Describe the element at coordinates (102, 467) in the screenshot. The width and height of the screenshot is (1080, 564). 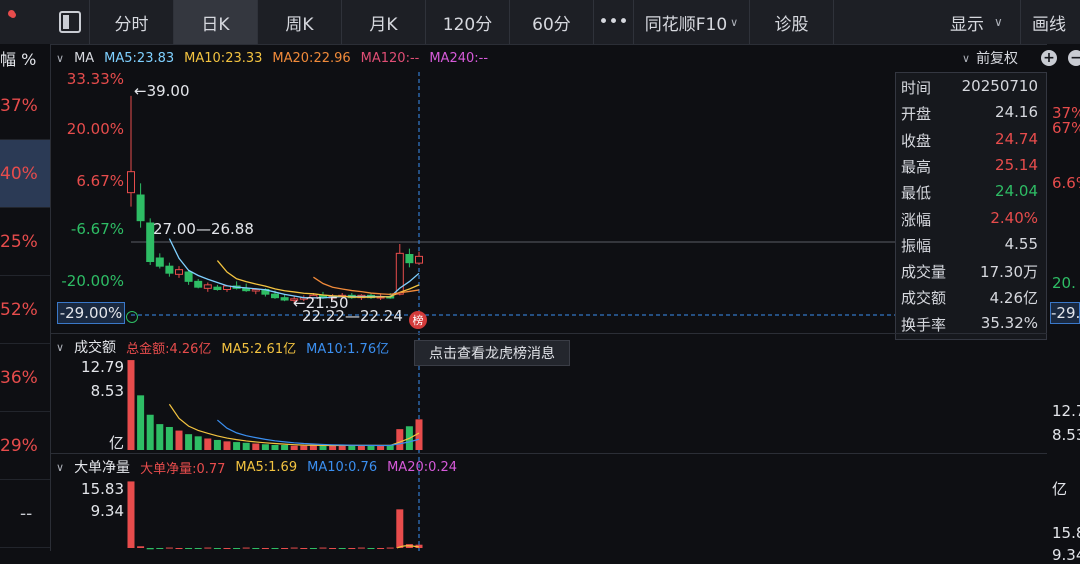
I see `netflow-panel-title: 大单净量` at that location.